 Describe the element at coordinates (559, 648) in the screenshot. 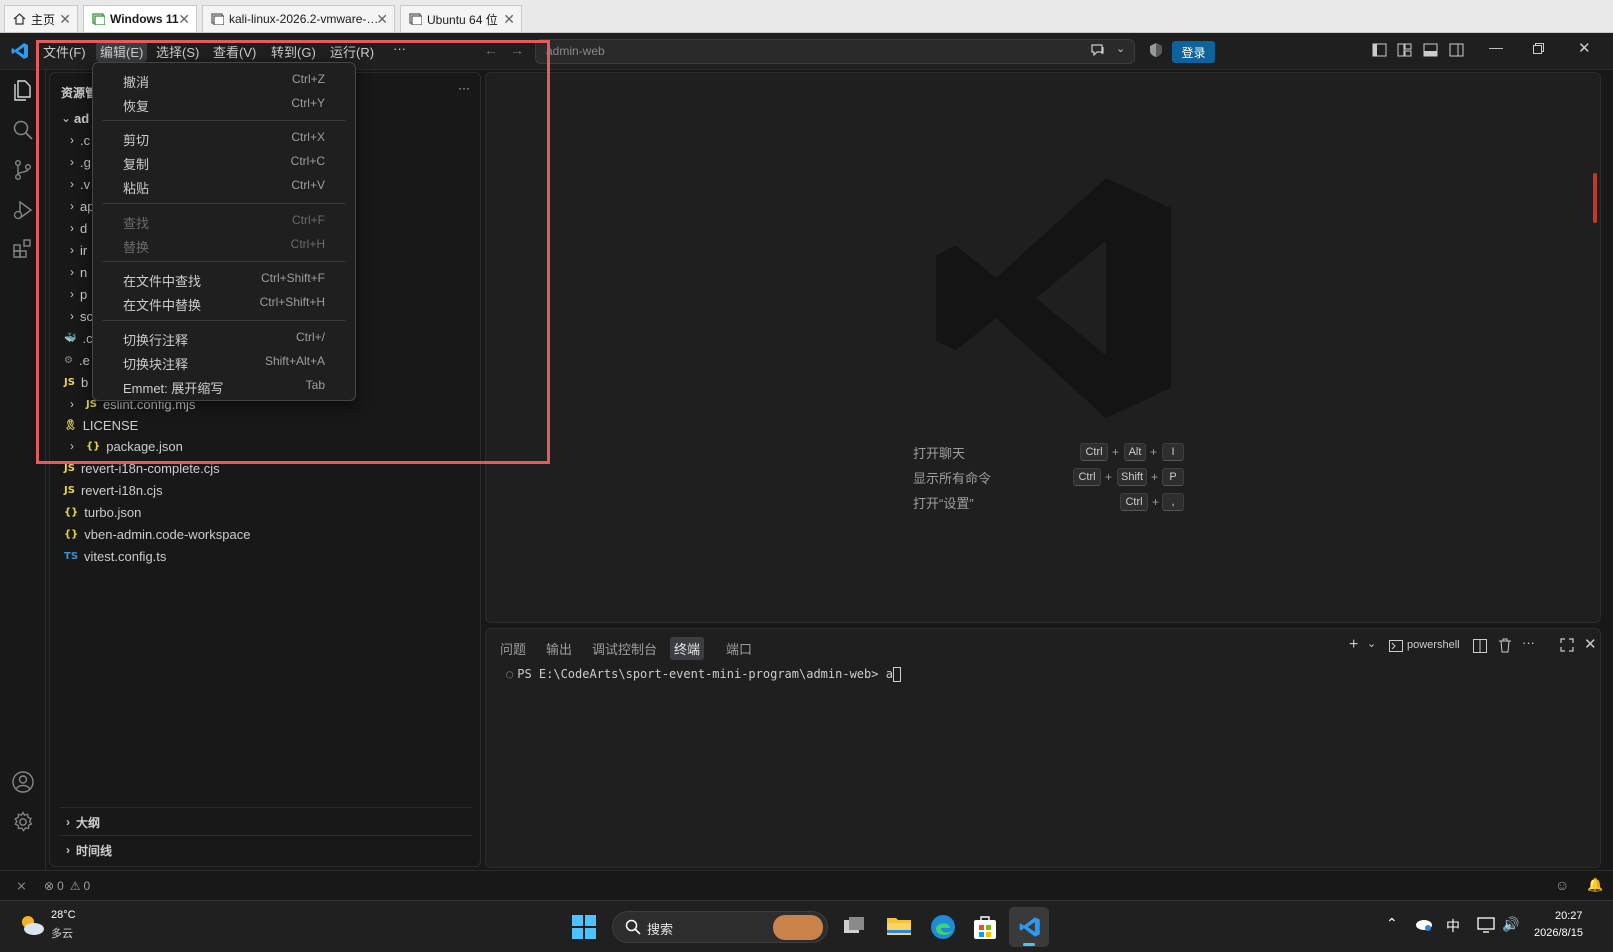

I see `tab-output: 输出` at that location.